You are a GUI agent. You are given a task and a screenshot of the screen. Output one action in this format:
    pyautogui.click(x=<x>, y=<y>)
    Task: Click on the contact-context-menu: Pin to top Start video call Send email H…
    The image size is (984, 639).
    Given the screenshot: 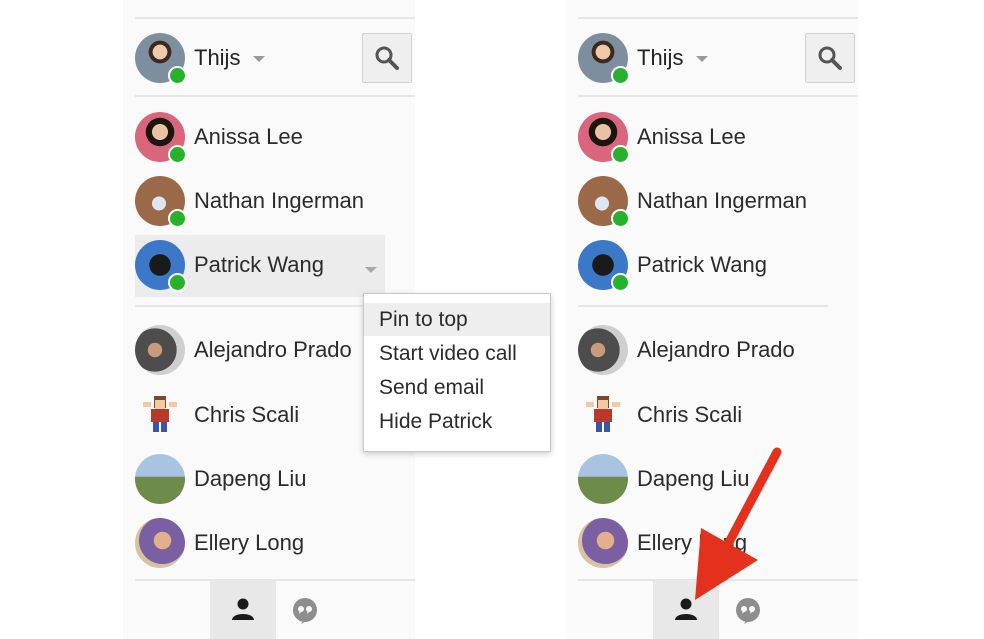 What is the action you would take?
    pyautogui.click(x=457, y=372)
    